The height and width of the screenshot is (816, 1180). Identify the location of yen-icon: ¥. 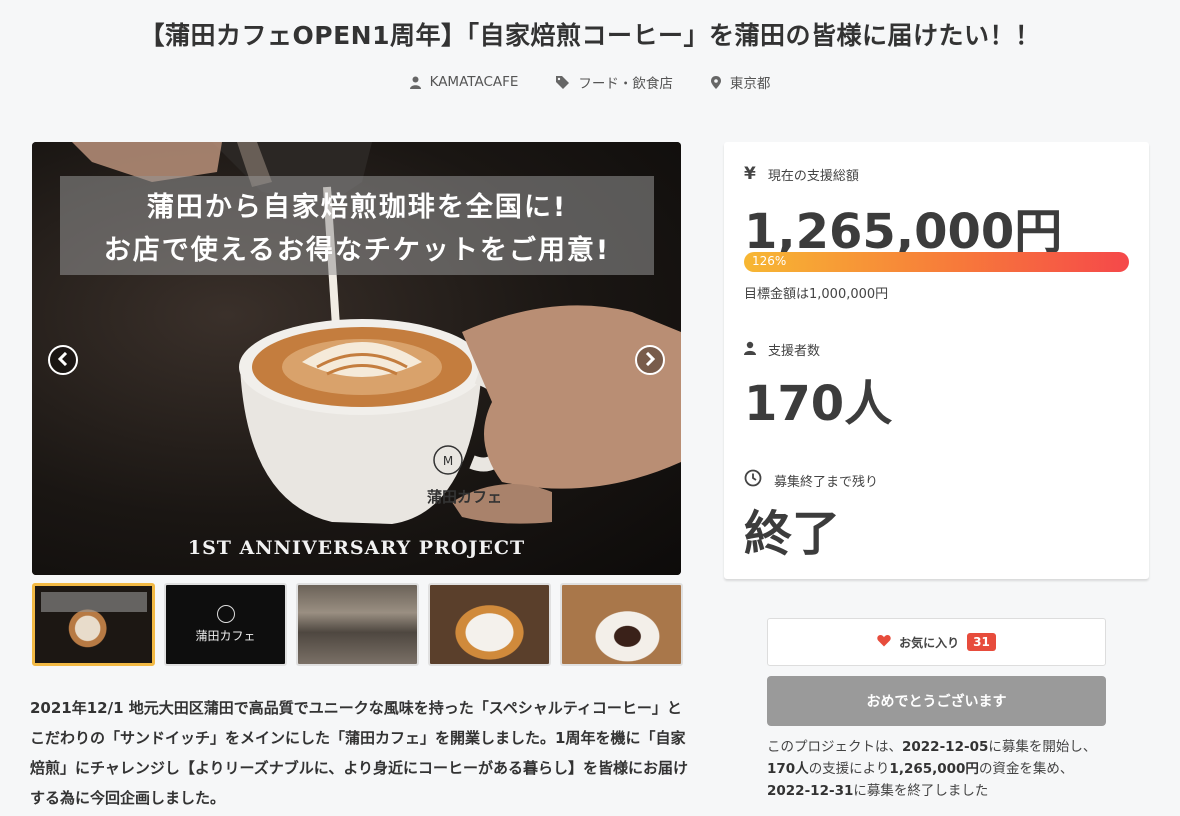
(750, 174).